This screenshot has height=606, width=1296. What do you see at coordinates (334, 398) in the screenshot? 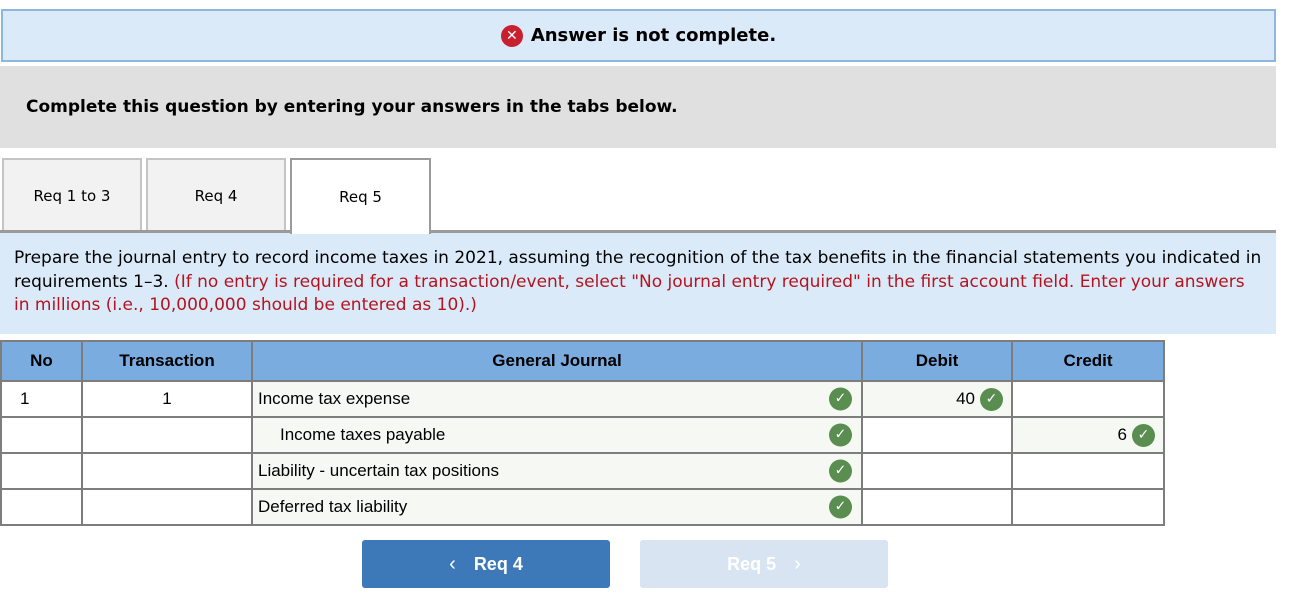
I see `account-name: Income tax expense` at bounding box center [334, 398].